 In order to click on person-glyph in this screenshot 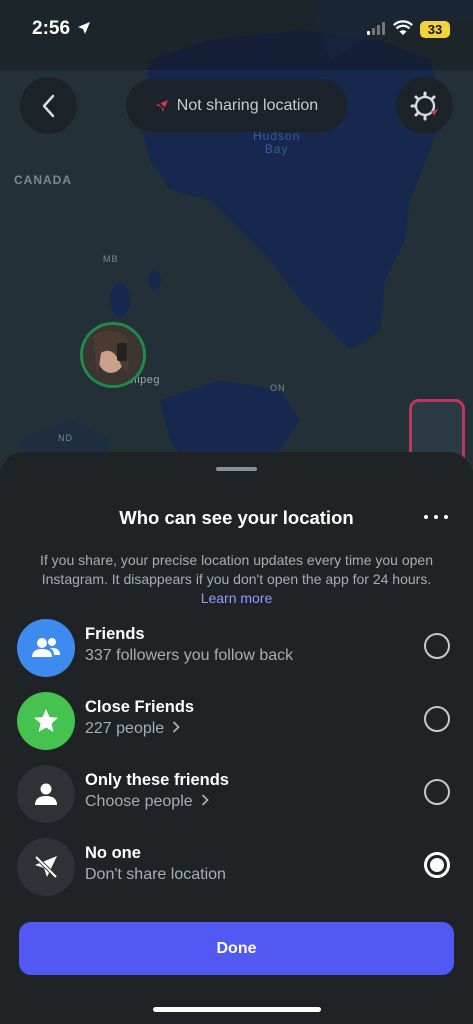, I will do `click(46, 794)`.